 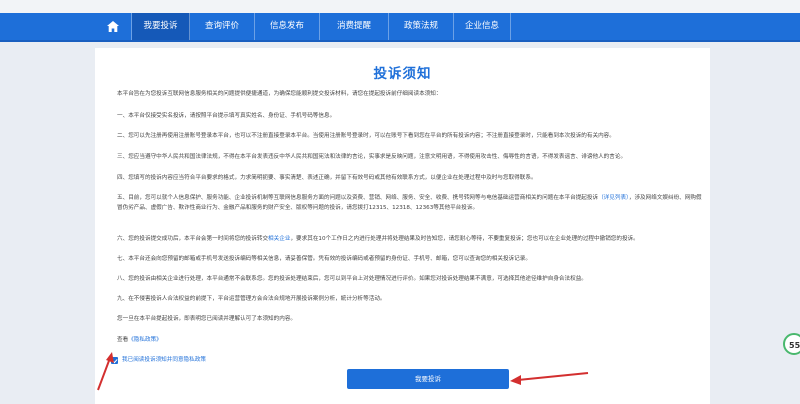 I want to click on agree-label: 我已阅读投诉须知并同意隐私政策, so click(x=164, y=359).